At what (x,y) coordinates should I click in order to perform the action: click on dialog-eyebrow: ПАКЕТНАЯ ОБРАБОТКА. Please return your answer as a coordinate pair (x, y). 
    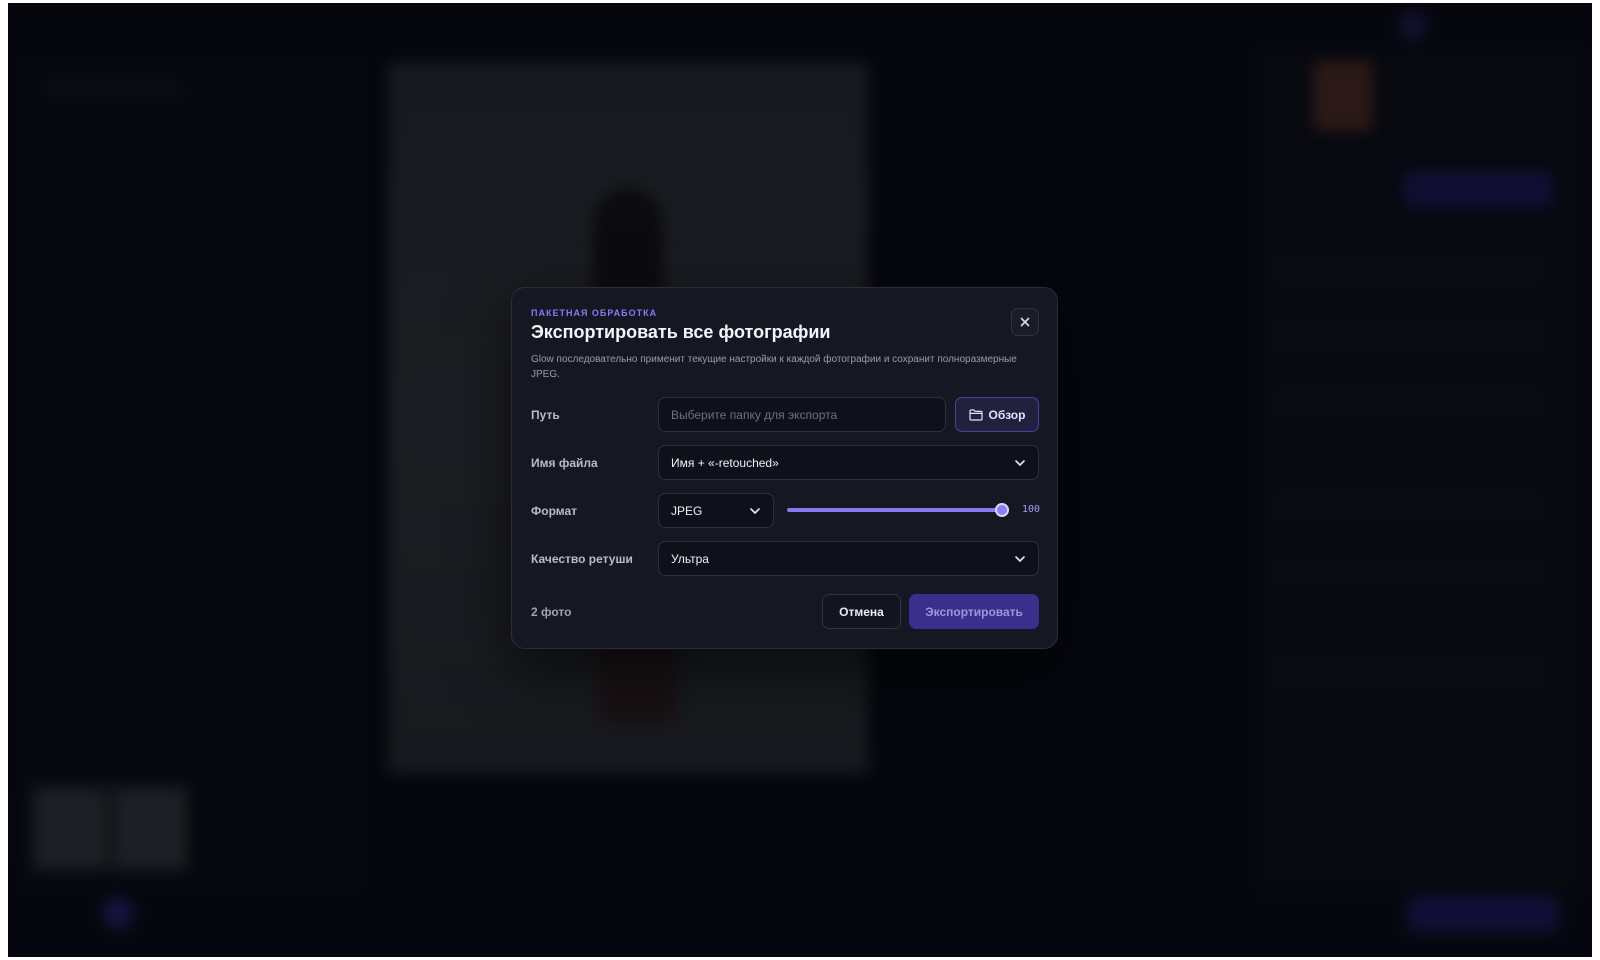
    Looking at the image, I should click on (594, 313).